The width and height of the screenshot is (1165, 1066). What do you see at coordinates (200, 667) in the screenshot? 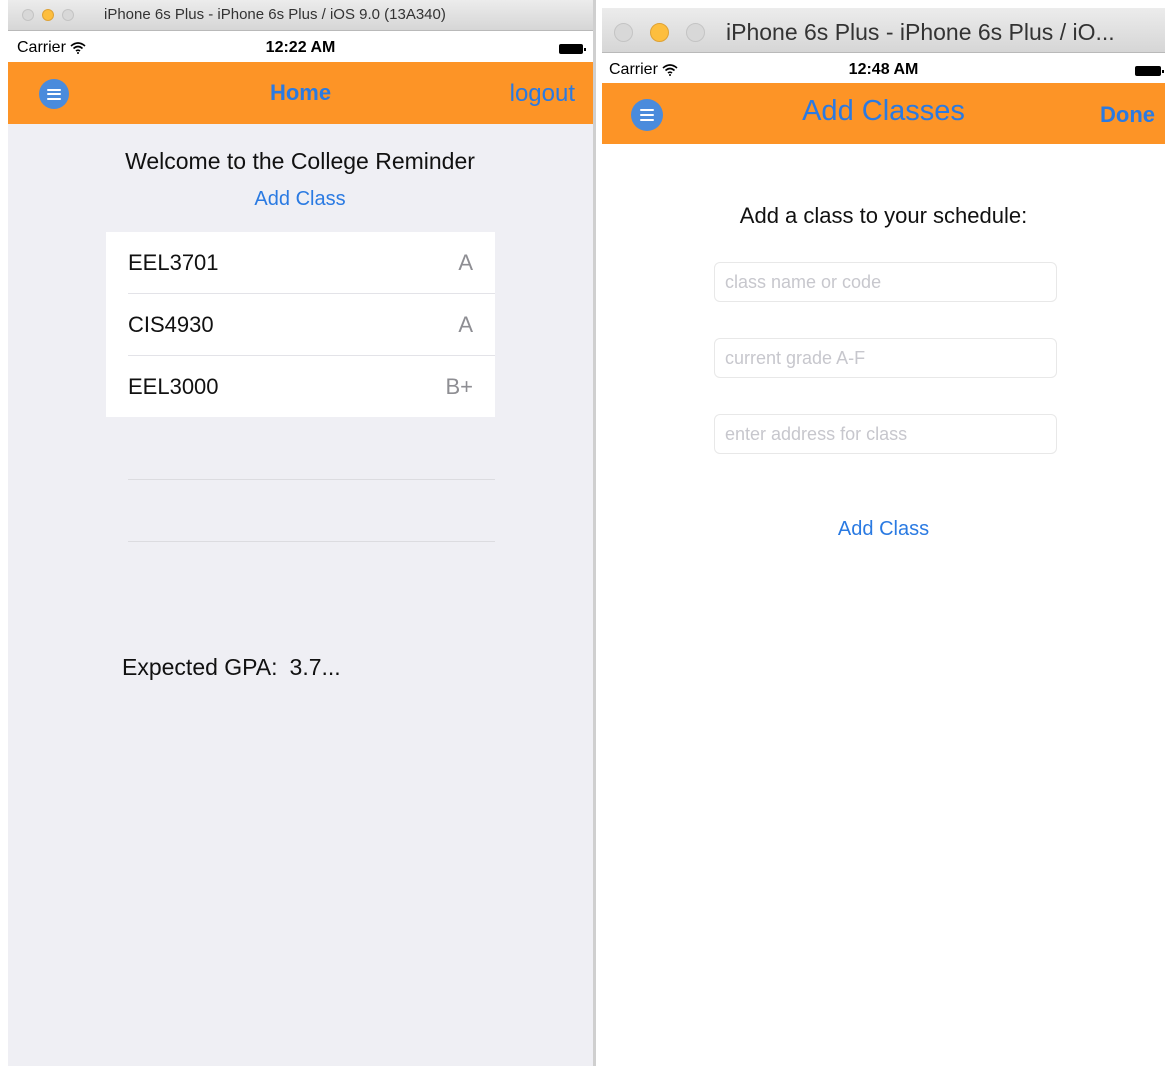
I see `gpa-label: Expected GPA:` at bounding box center [200, 667].